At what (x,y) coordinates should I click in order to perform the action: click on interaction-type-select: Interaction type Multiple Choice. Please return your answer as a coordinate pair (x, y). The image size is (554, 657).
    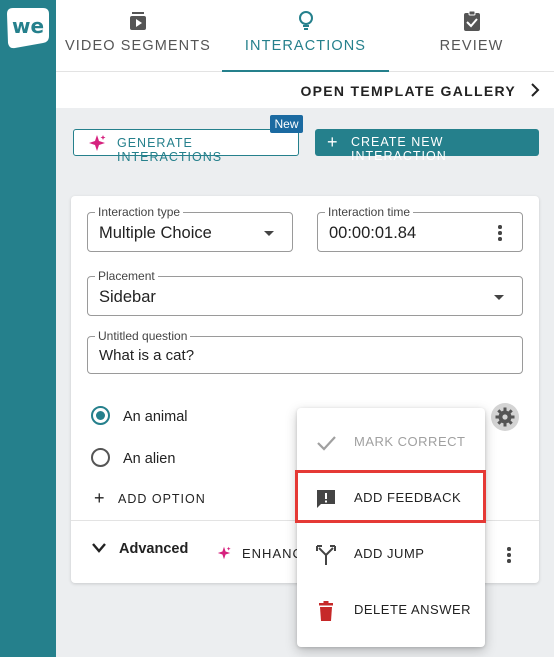
    Looking at the image, I should click on (190, 228).